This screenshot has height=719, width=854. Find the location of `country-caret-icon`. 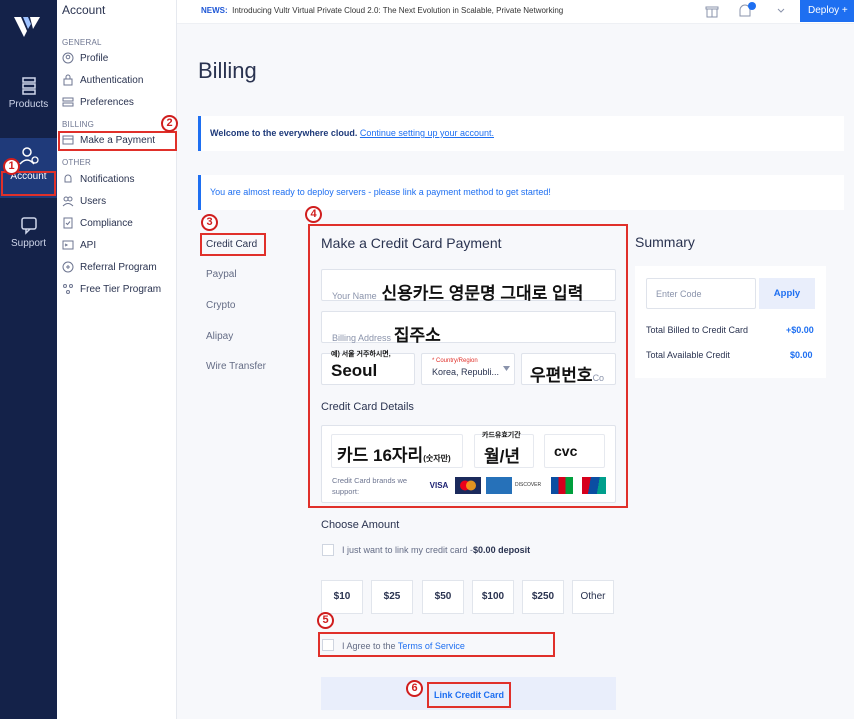

country-caret-icon is located at coordinates (506, 368).